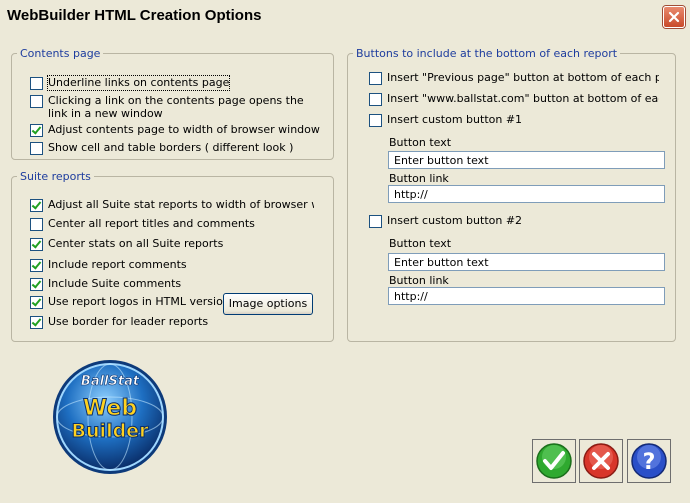 The width and height of the screenshot is (690, 503). What do you see at coordinates (345, 16) in the screenshot?
I see `title-bar: WebBuilder HTML Creation Options` at bounding box center [345, 16].